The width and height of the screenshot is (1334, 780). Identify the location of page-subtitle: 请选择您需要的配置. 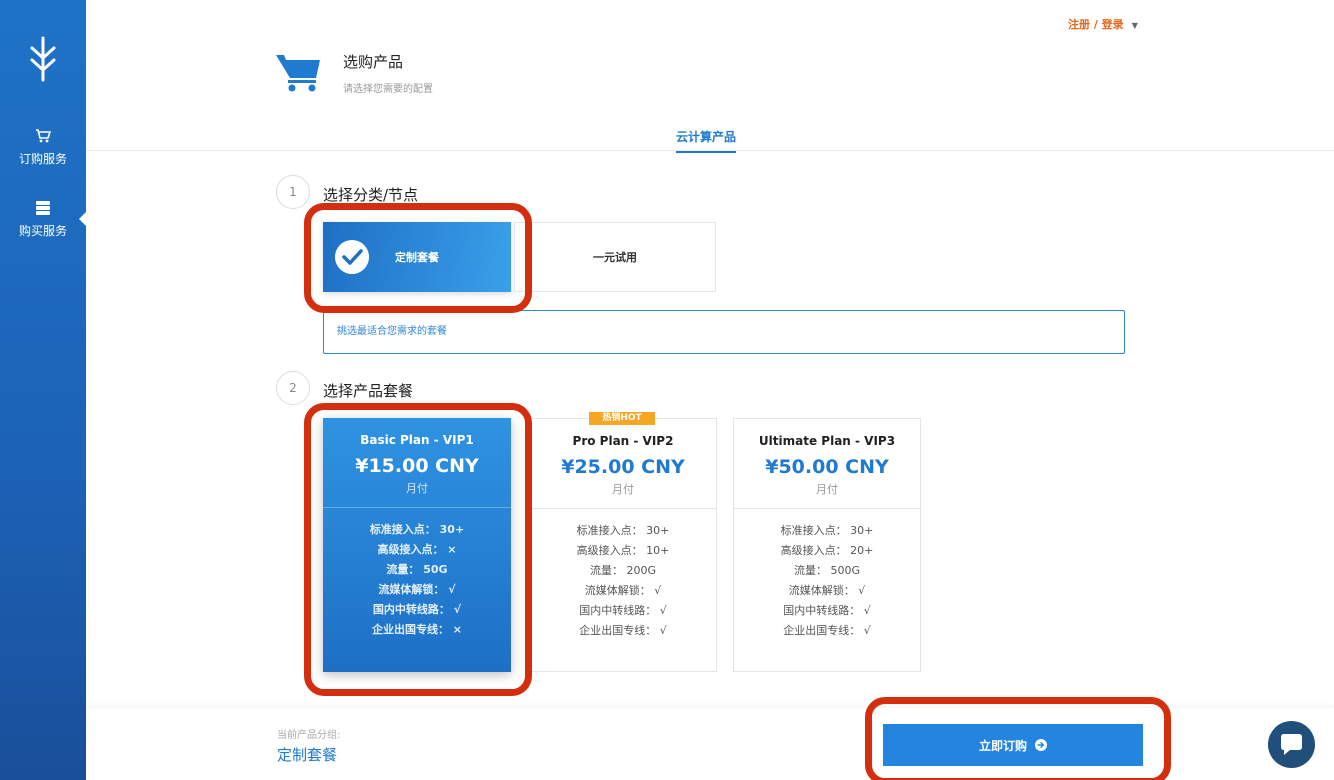
(388, 89).